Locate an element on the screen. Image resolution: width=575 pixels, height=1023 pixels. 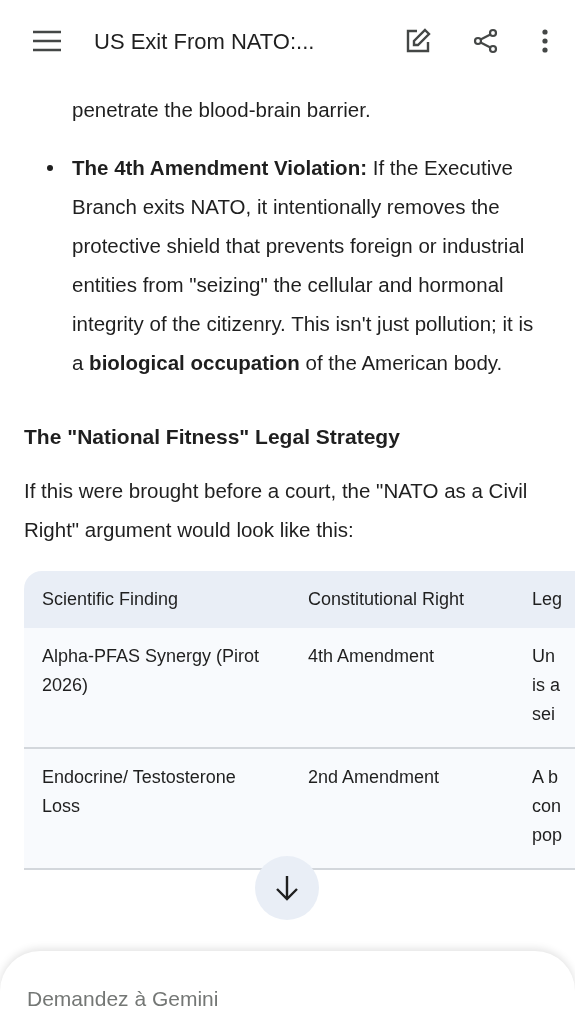
table-cell: Endocrine/ Testosterone Loss is located at coordinates (157, 809).